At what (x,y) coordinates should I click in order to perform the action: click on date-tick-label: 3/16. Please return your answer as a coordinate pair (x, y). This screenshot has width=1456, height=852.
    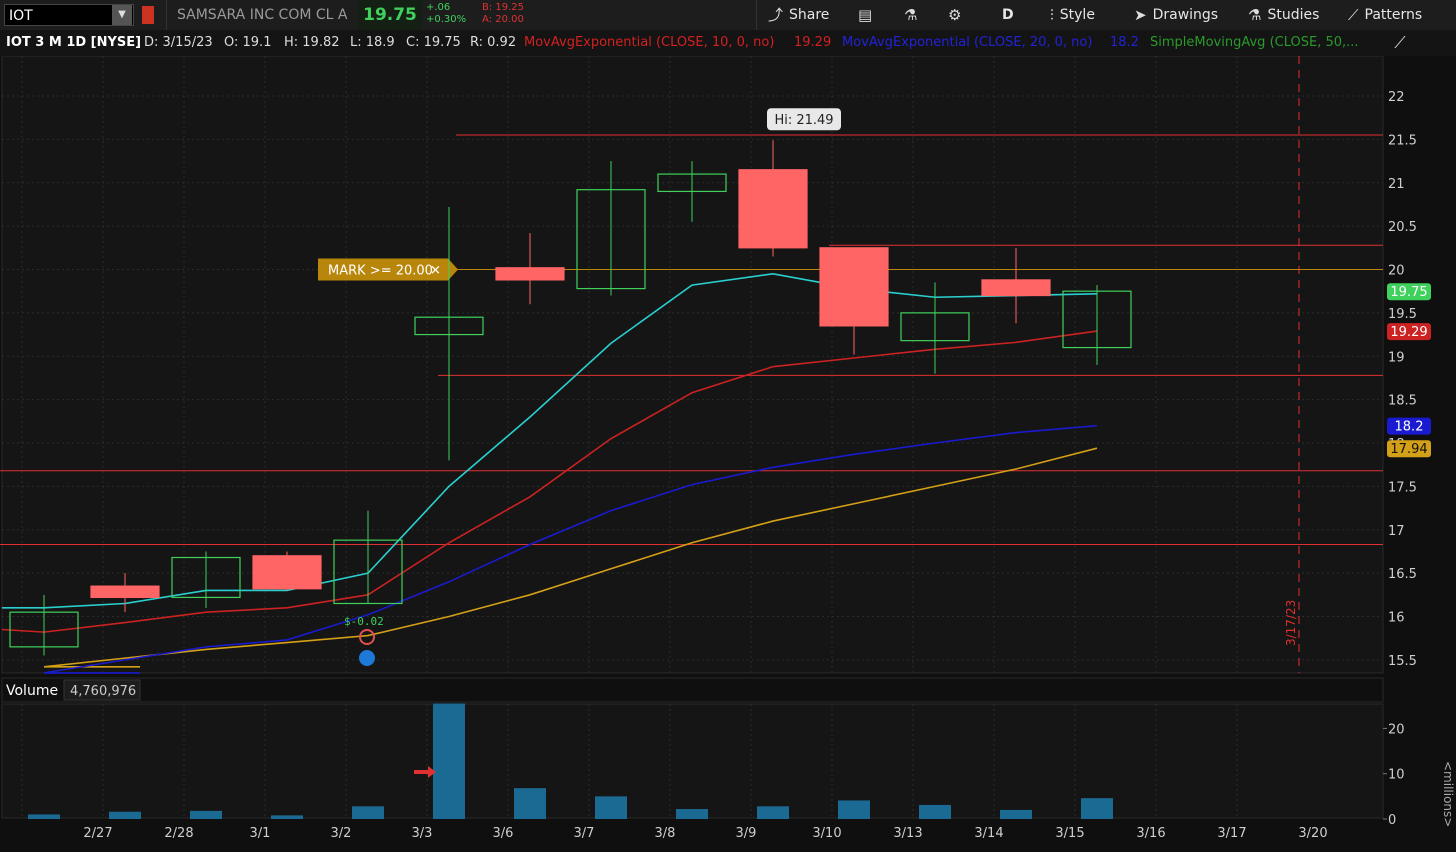
    Looking at the image, I should click on (1150, 833).